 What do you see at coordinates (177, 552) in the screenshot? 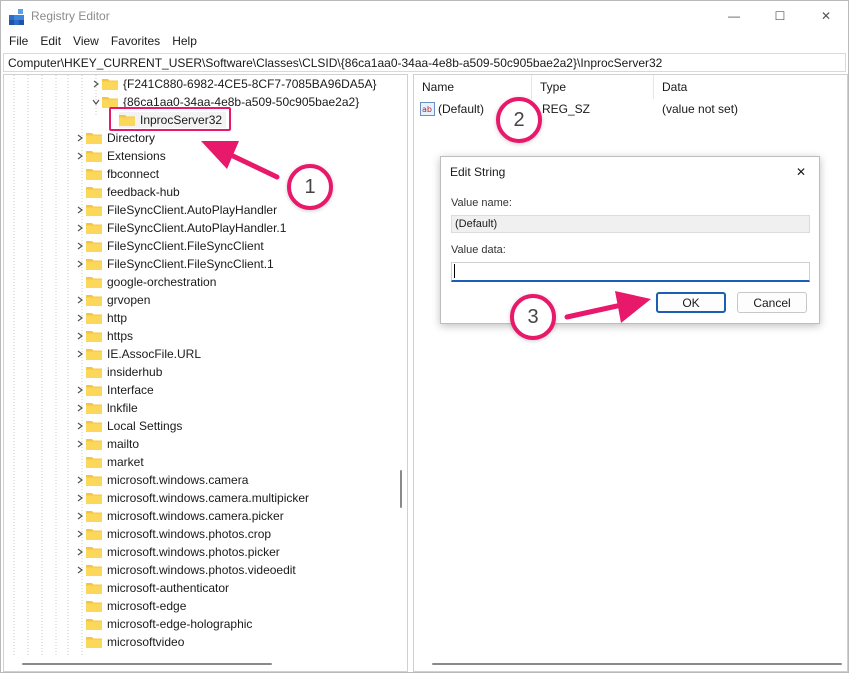
I see `tree-item: microsoft.windows.photos.picker` at bounding box center [177, 552].